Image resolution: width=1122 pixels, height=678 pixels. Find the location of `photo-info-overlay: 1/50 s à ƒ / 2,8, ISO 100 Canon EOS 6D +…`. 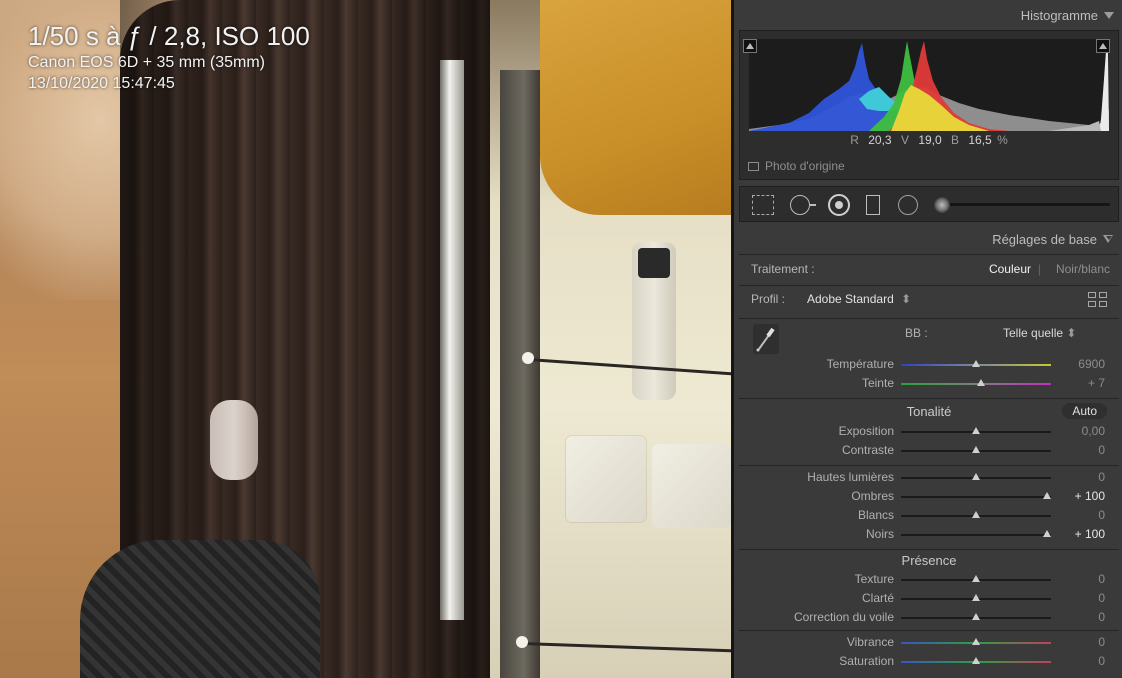

photo-info-overlay: 1/50 s à ƒ / 2,8, ISO 100 Canon EOS 6D +… is located at coordinates (169, 57).